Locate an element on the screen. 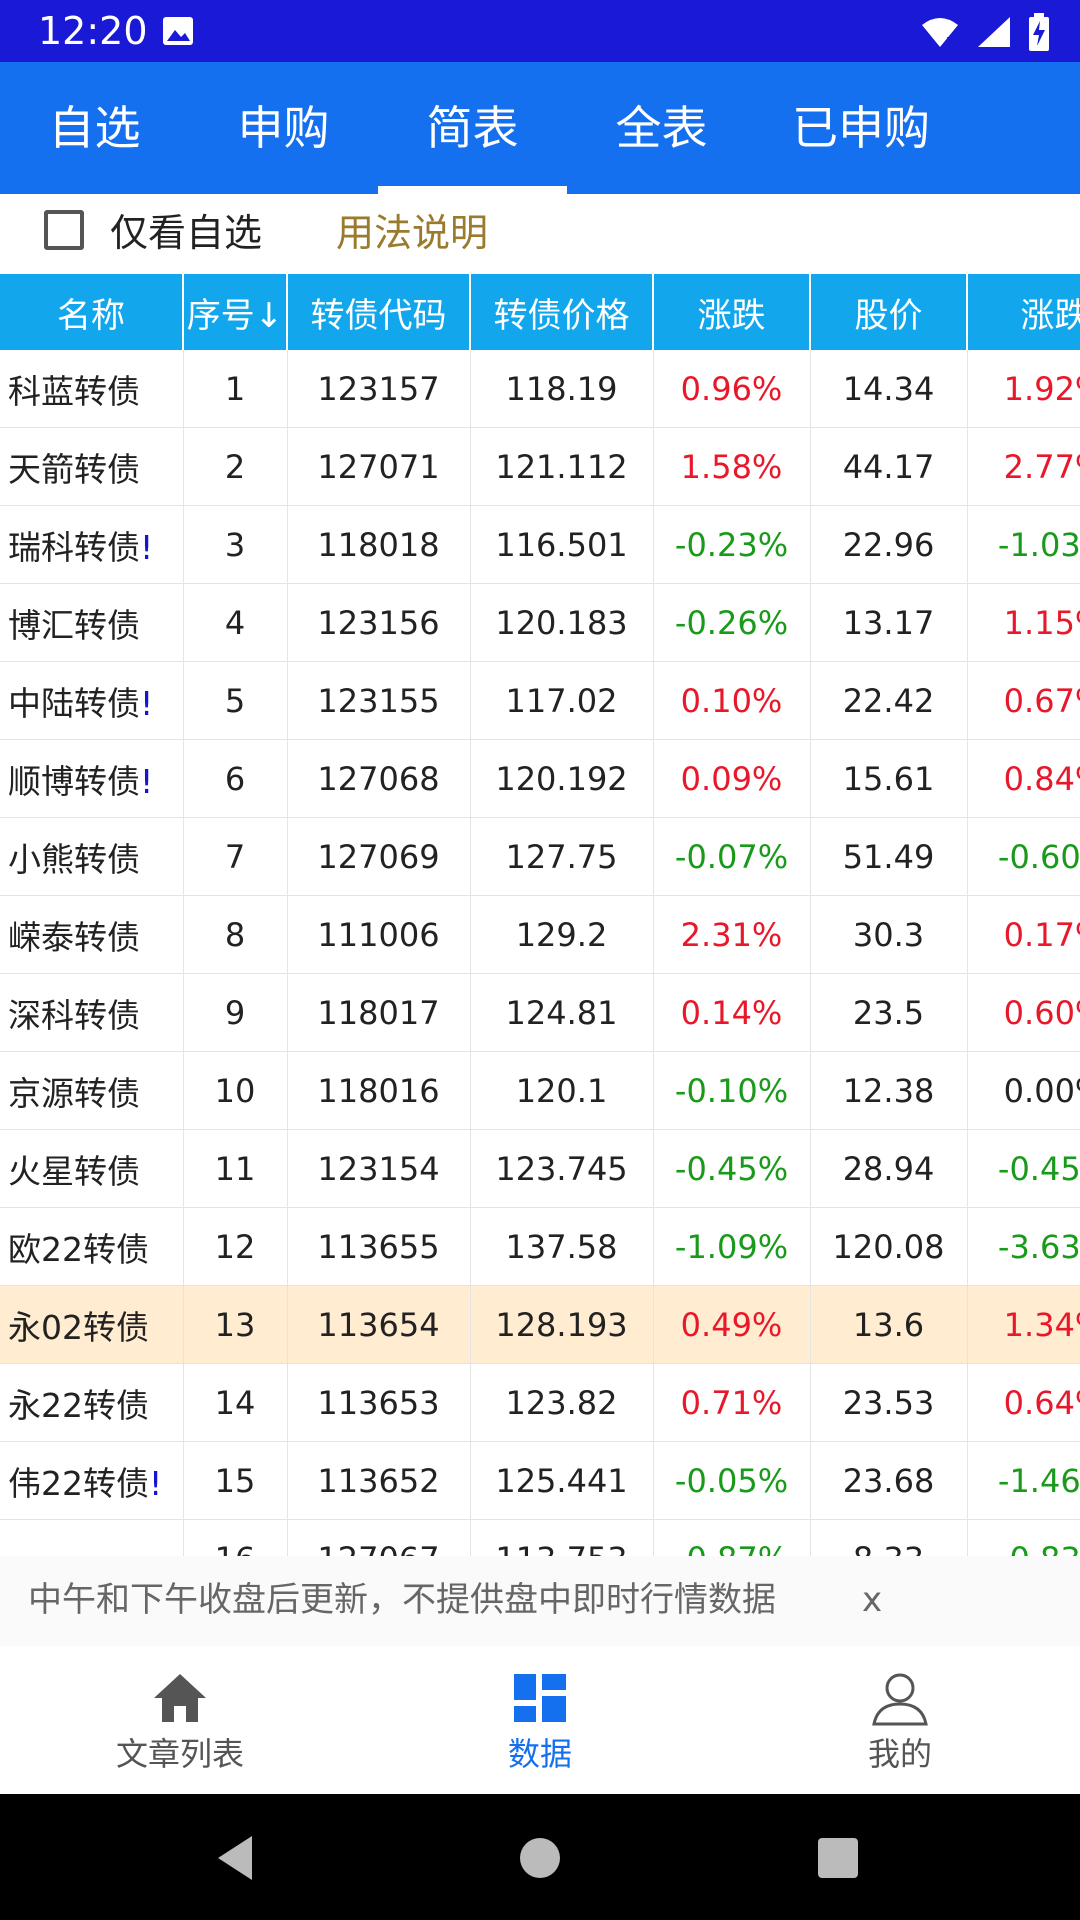  change-cell: 0.09% is located at coordinates (732, 778).